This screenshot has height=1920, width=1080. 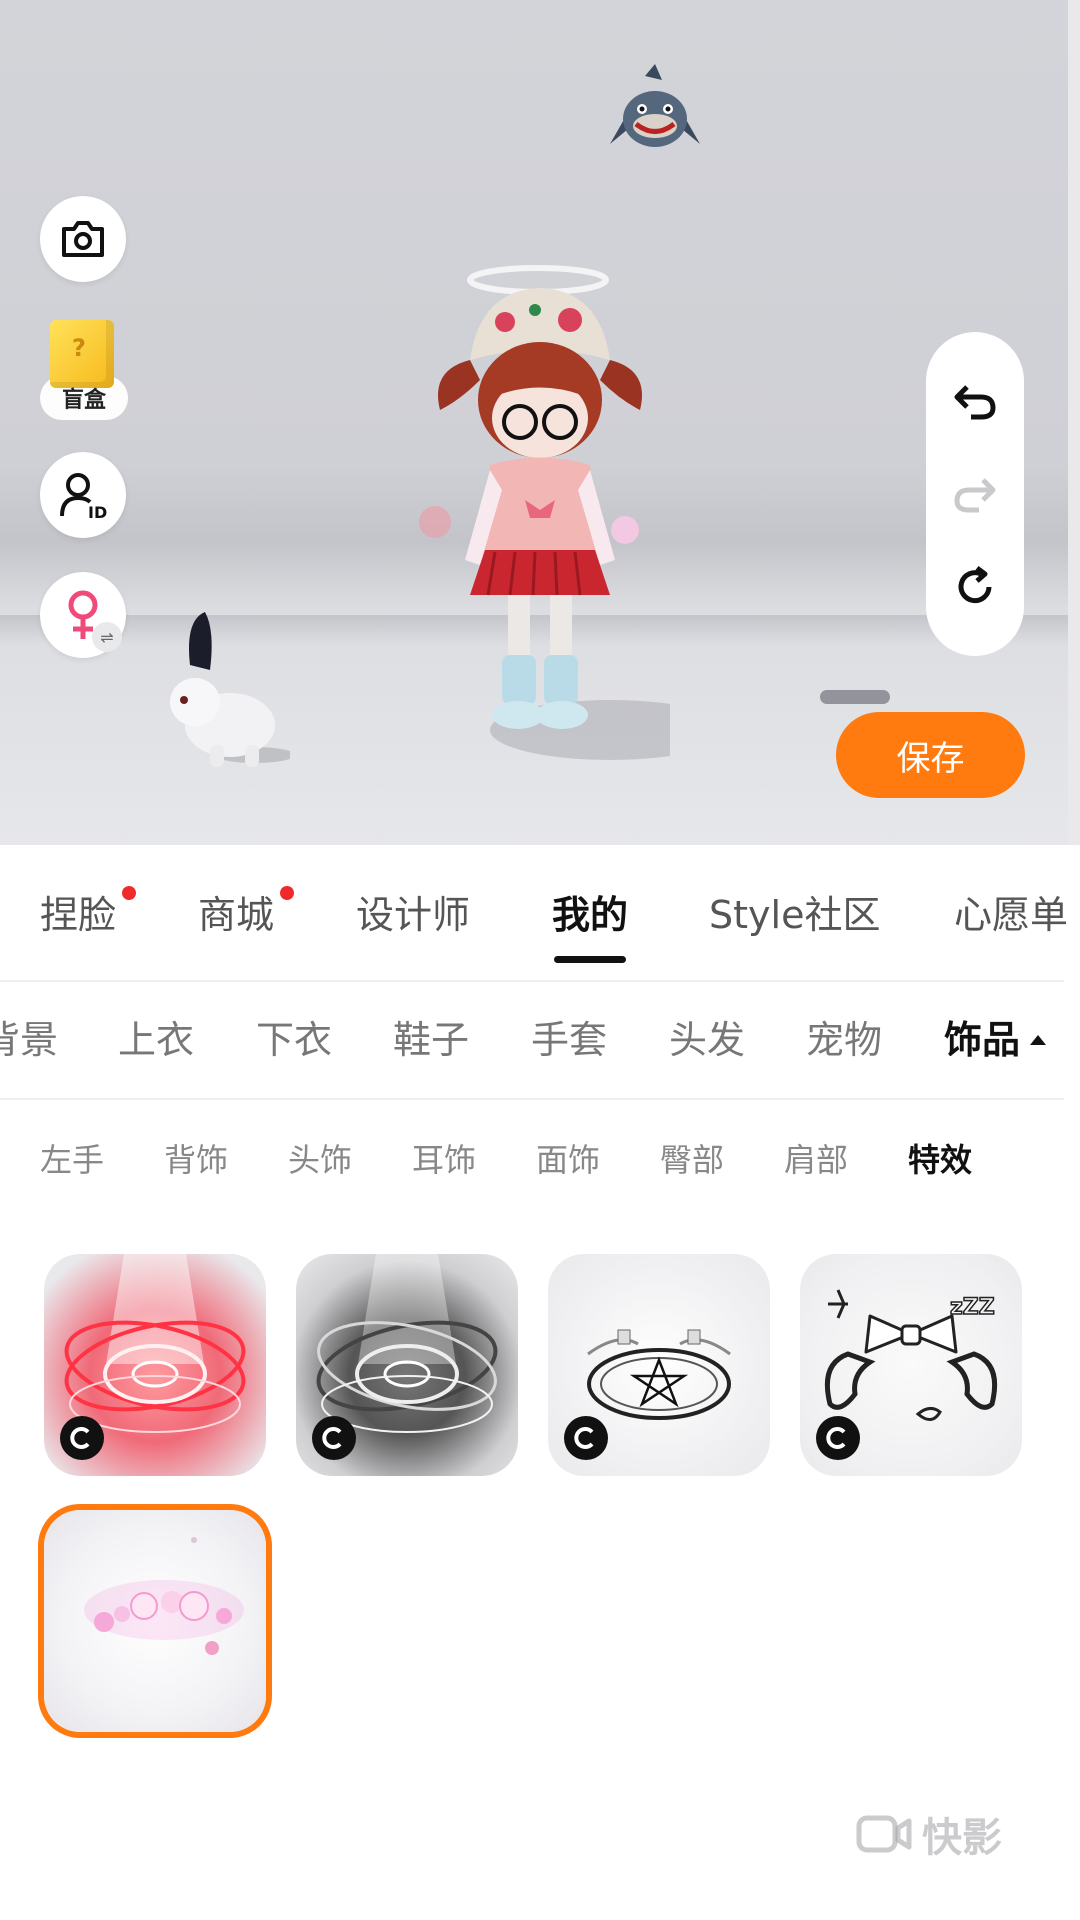 I want to click on avatar-character, so click(x=540, y=525).